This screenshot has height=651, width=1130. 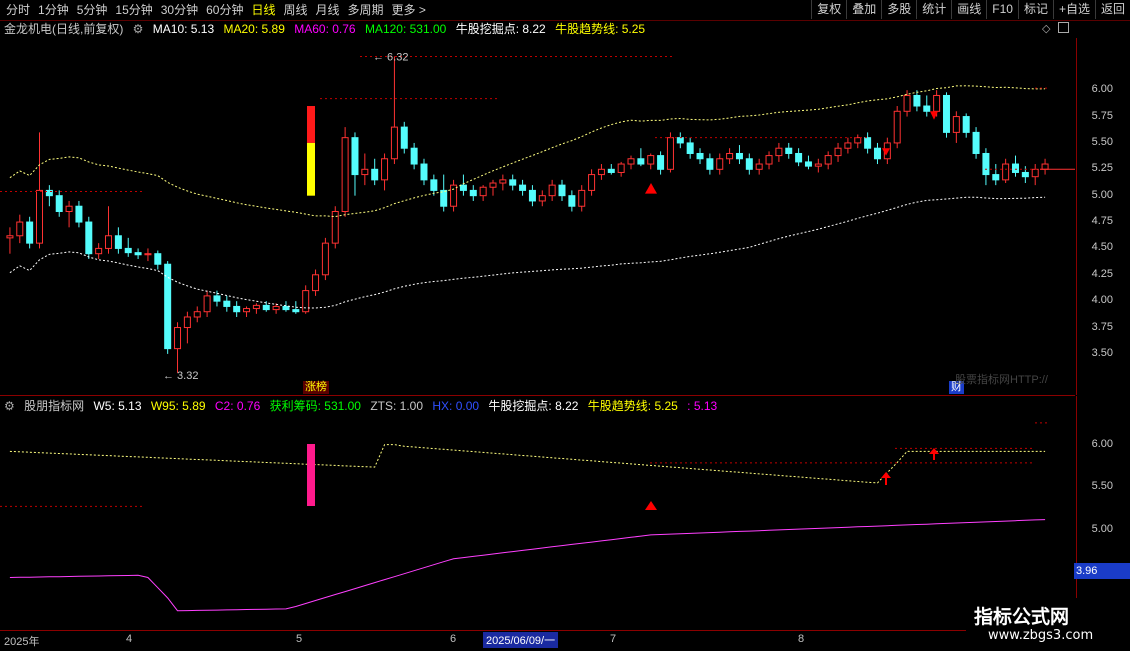 What do you see at coordinates (366, 10) in the screenshot?
I see `period-tab-9: 多周期` at bounding box center [366, 10].